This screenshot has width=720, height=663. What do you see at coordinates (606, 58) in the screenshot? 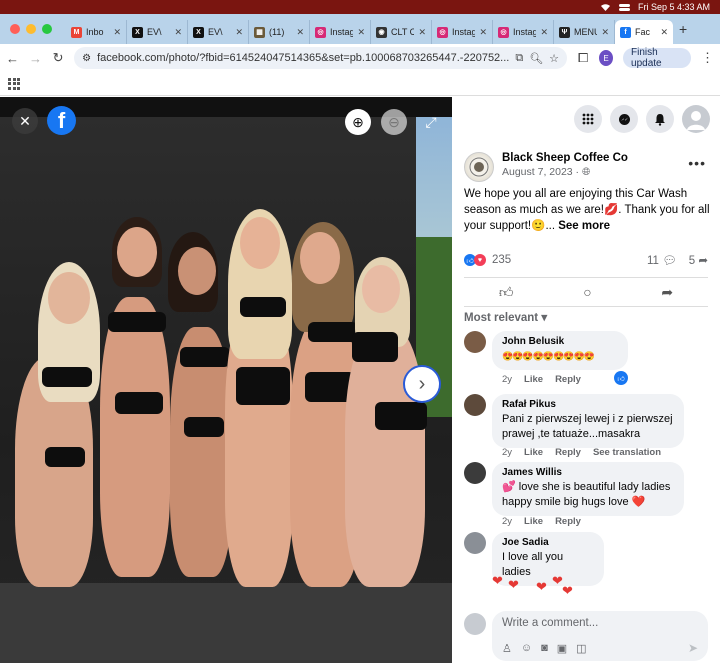
I see `profile-avatar: E` at bounding box center [606, 58].